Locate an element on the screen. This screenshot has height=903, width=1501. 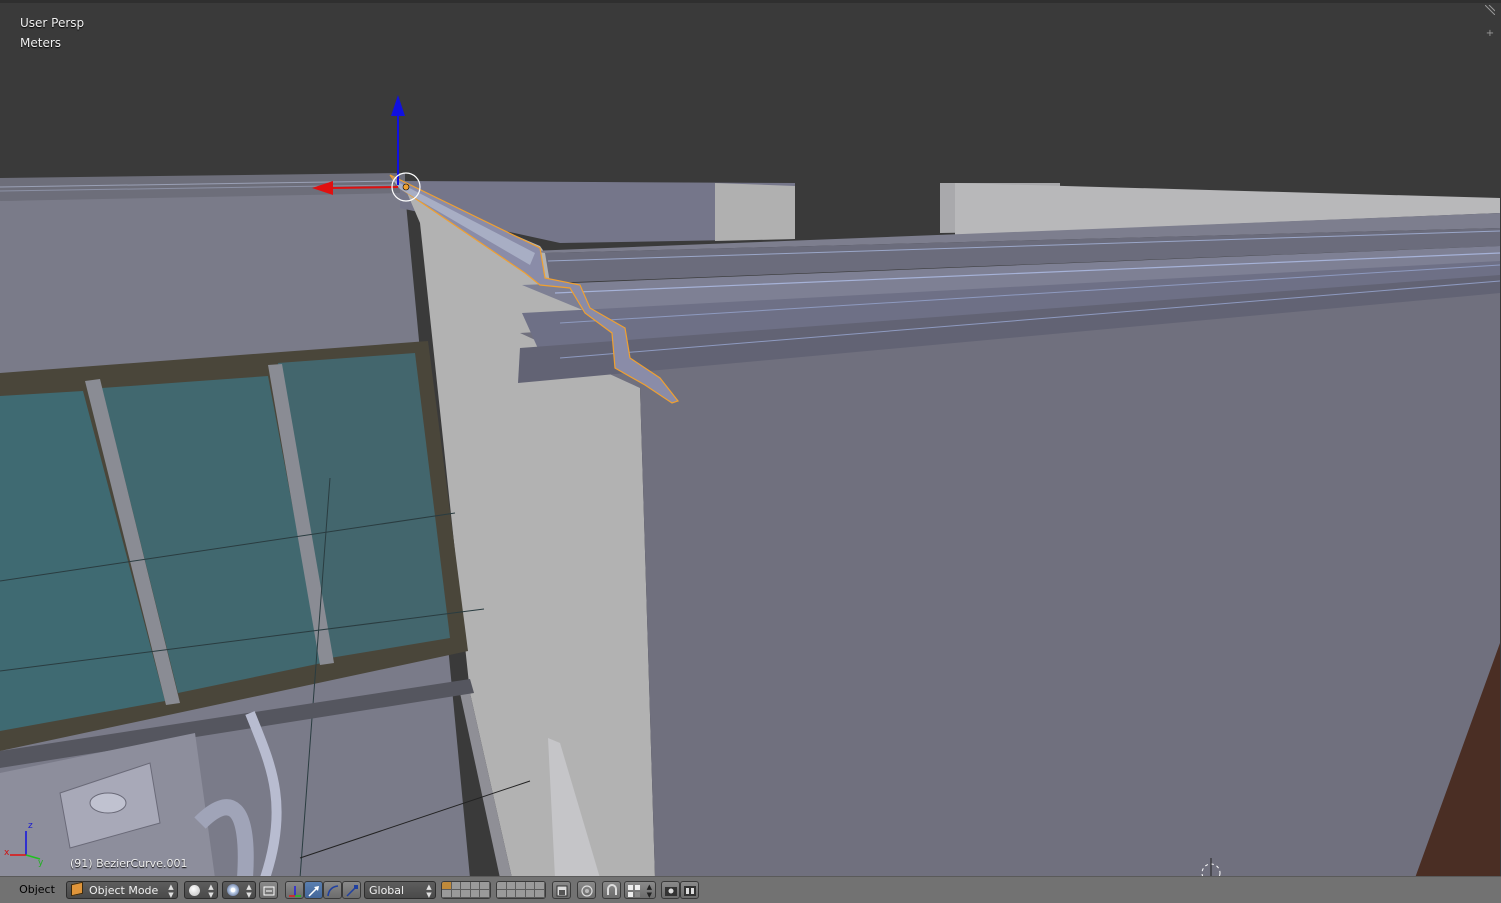
lock-layer-icon is located at coordinates (562, 891).